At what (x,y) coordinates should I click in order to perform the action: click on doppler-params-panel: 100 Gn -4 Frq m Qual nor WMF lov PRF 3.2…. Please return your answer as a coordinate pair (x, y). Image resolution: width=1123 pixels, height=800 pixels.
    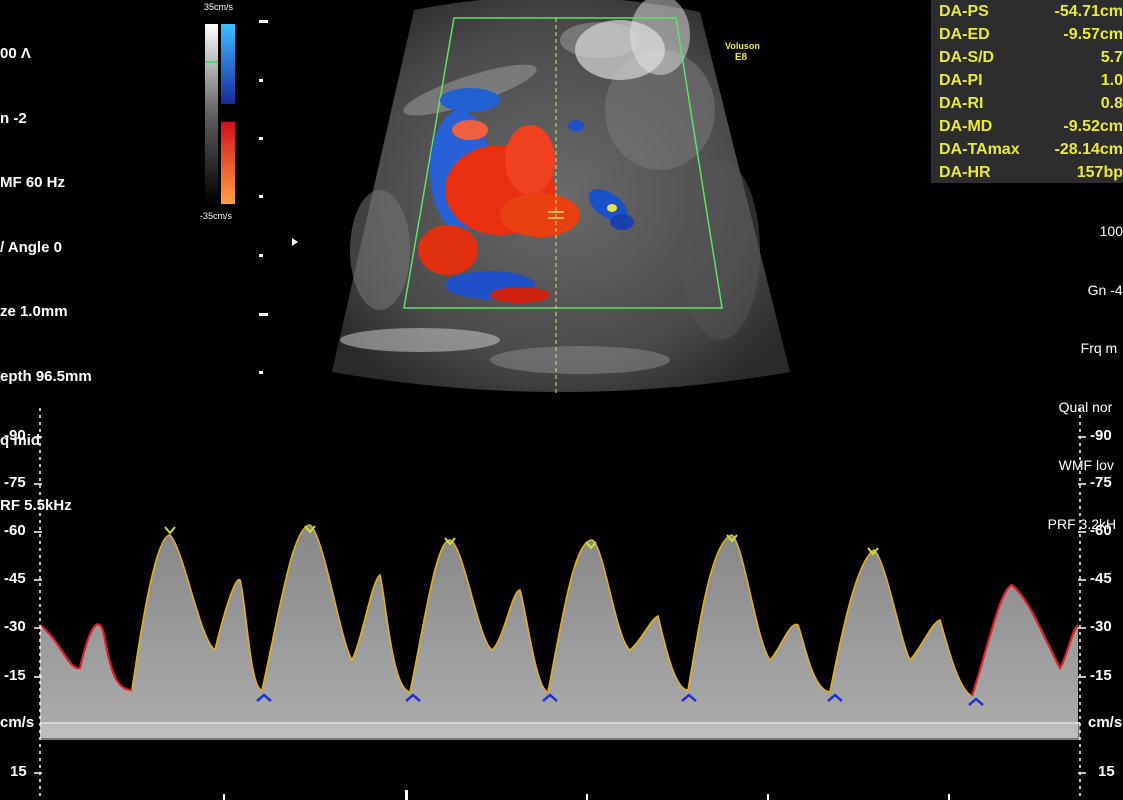
    Looking at the image, I should click on (1075, 368).